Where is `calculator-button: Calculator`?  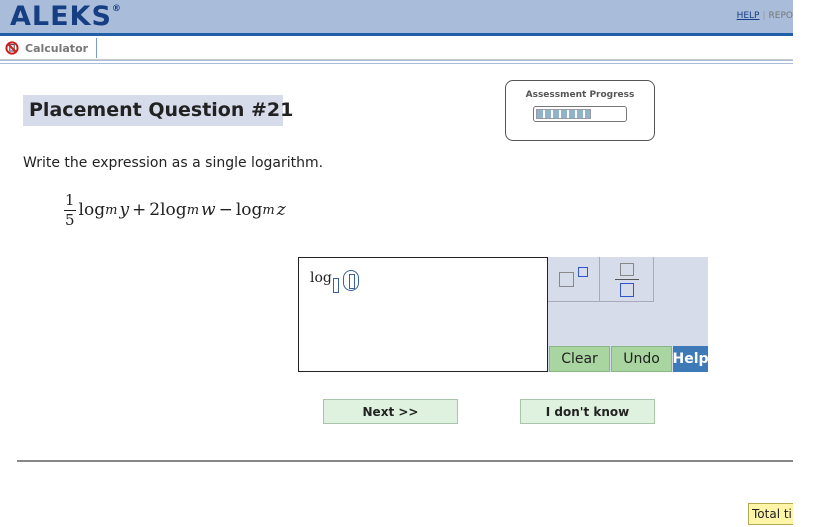 calculator-button: Calculator is located at coordinates (51, 48).